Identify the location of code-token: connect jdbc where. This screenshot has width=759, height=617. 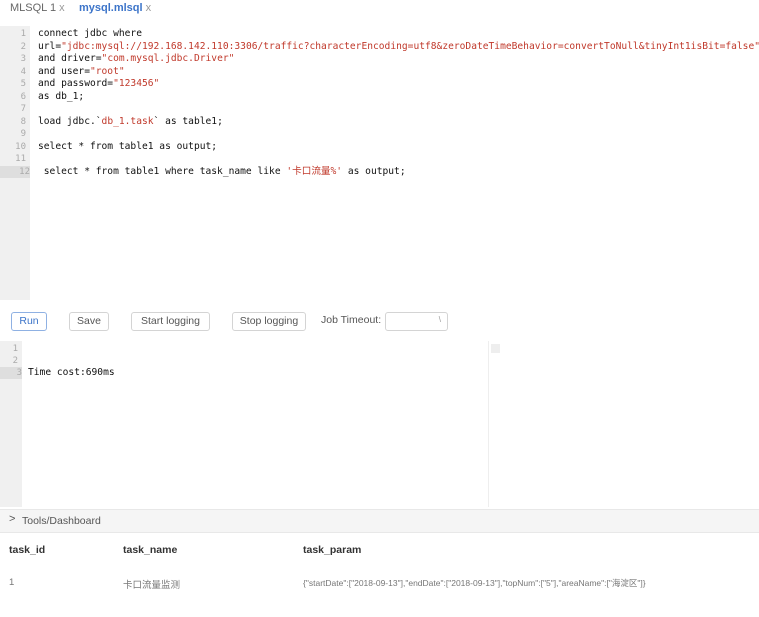
(90, 33).